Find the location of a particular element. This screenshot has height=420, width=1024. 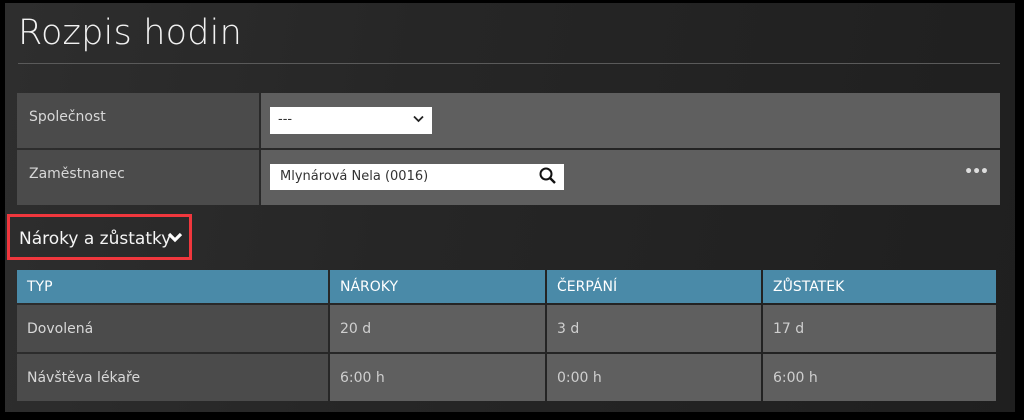

table-row: Dovolená 20 d 3 d 17 d is located at coordinates (506, 328).